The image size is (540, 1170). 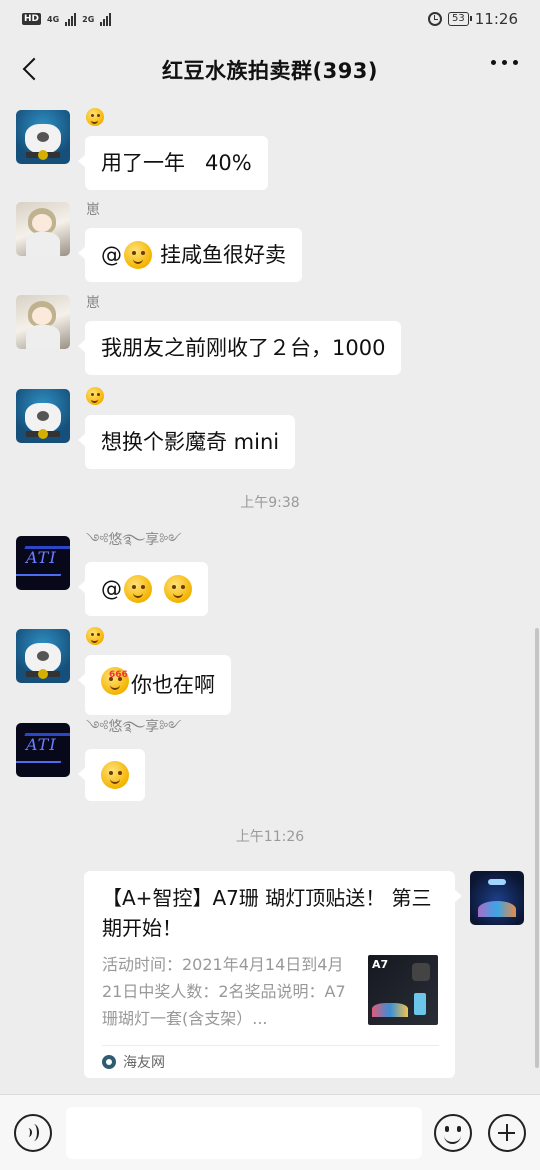 What do you see at coordinates (88, 19) in the screenshot?
I see `network-type-label-2: 2G` at bounding box center [88, 19].